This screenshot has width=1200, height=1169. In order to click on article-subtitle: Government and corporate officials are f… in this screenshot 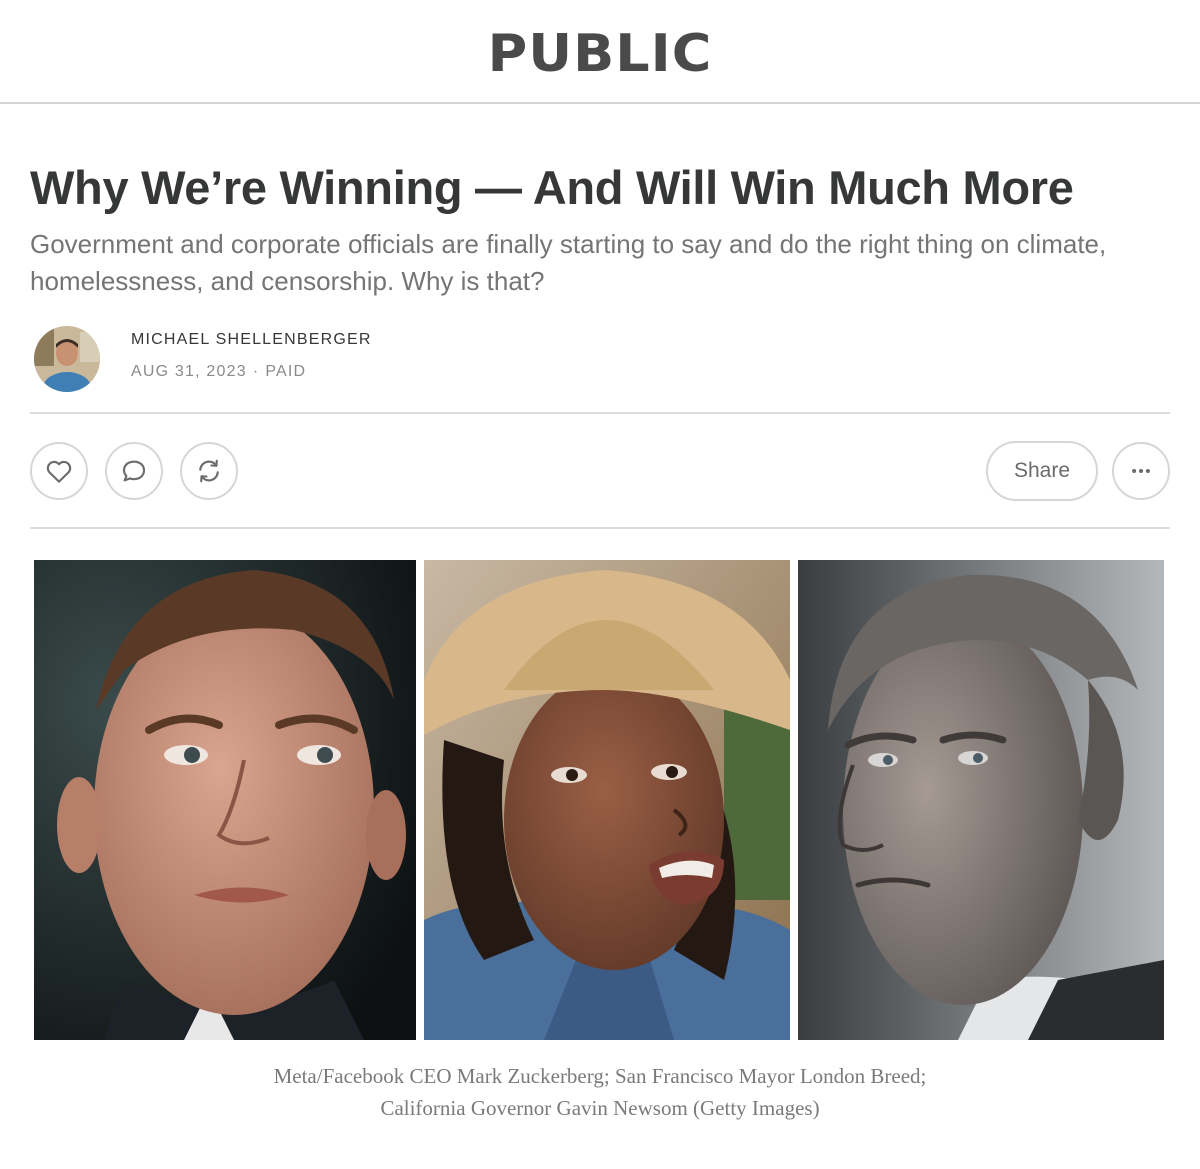, I will do `click(568, 262)`.